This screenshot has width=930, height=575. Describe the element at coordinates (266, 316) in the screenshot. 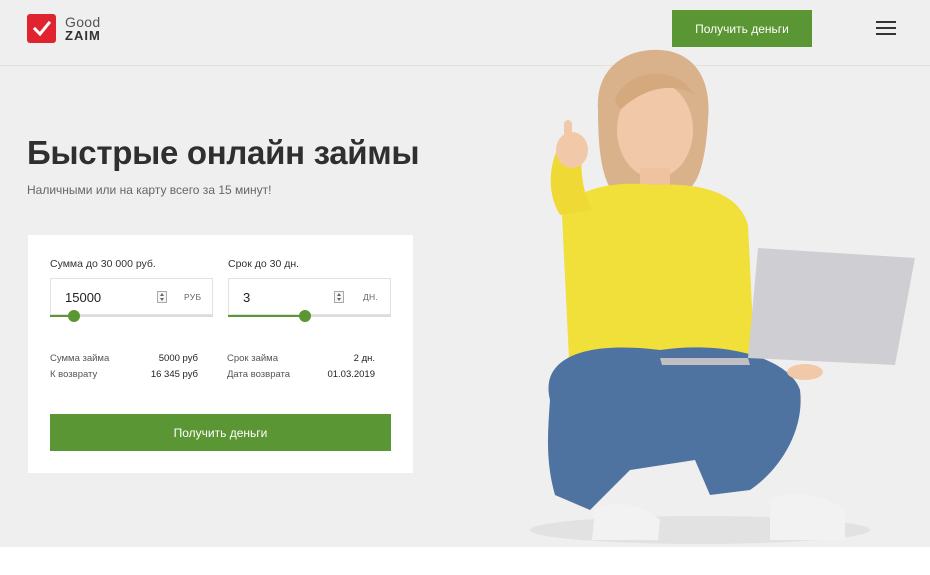

I see `term-slider-fill` at that location.